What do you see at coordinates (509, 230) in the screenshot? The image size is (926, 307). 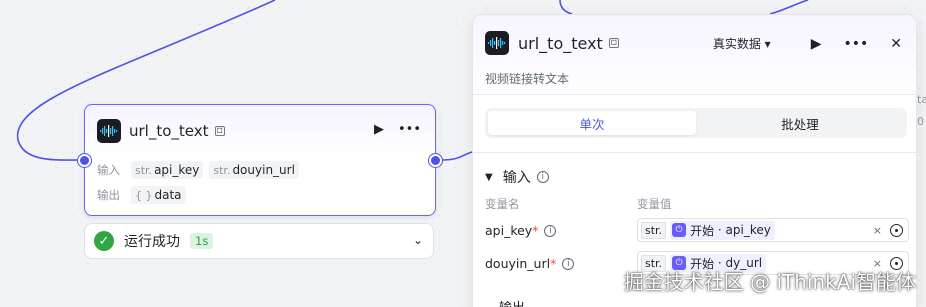 I see `var-name-label: api_key` at bounding box center [509, 230].